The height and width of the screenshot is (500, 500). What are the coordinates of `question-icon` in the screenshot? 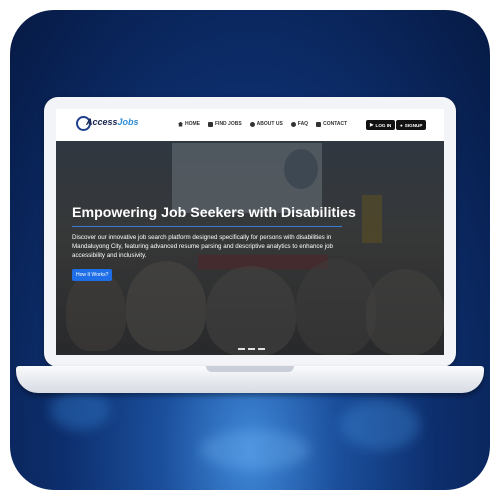 It's located at (293, 124).